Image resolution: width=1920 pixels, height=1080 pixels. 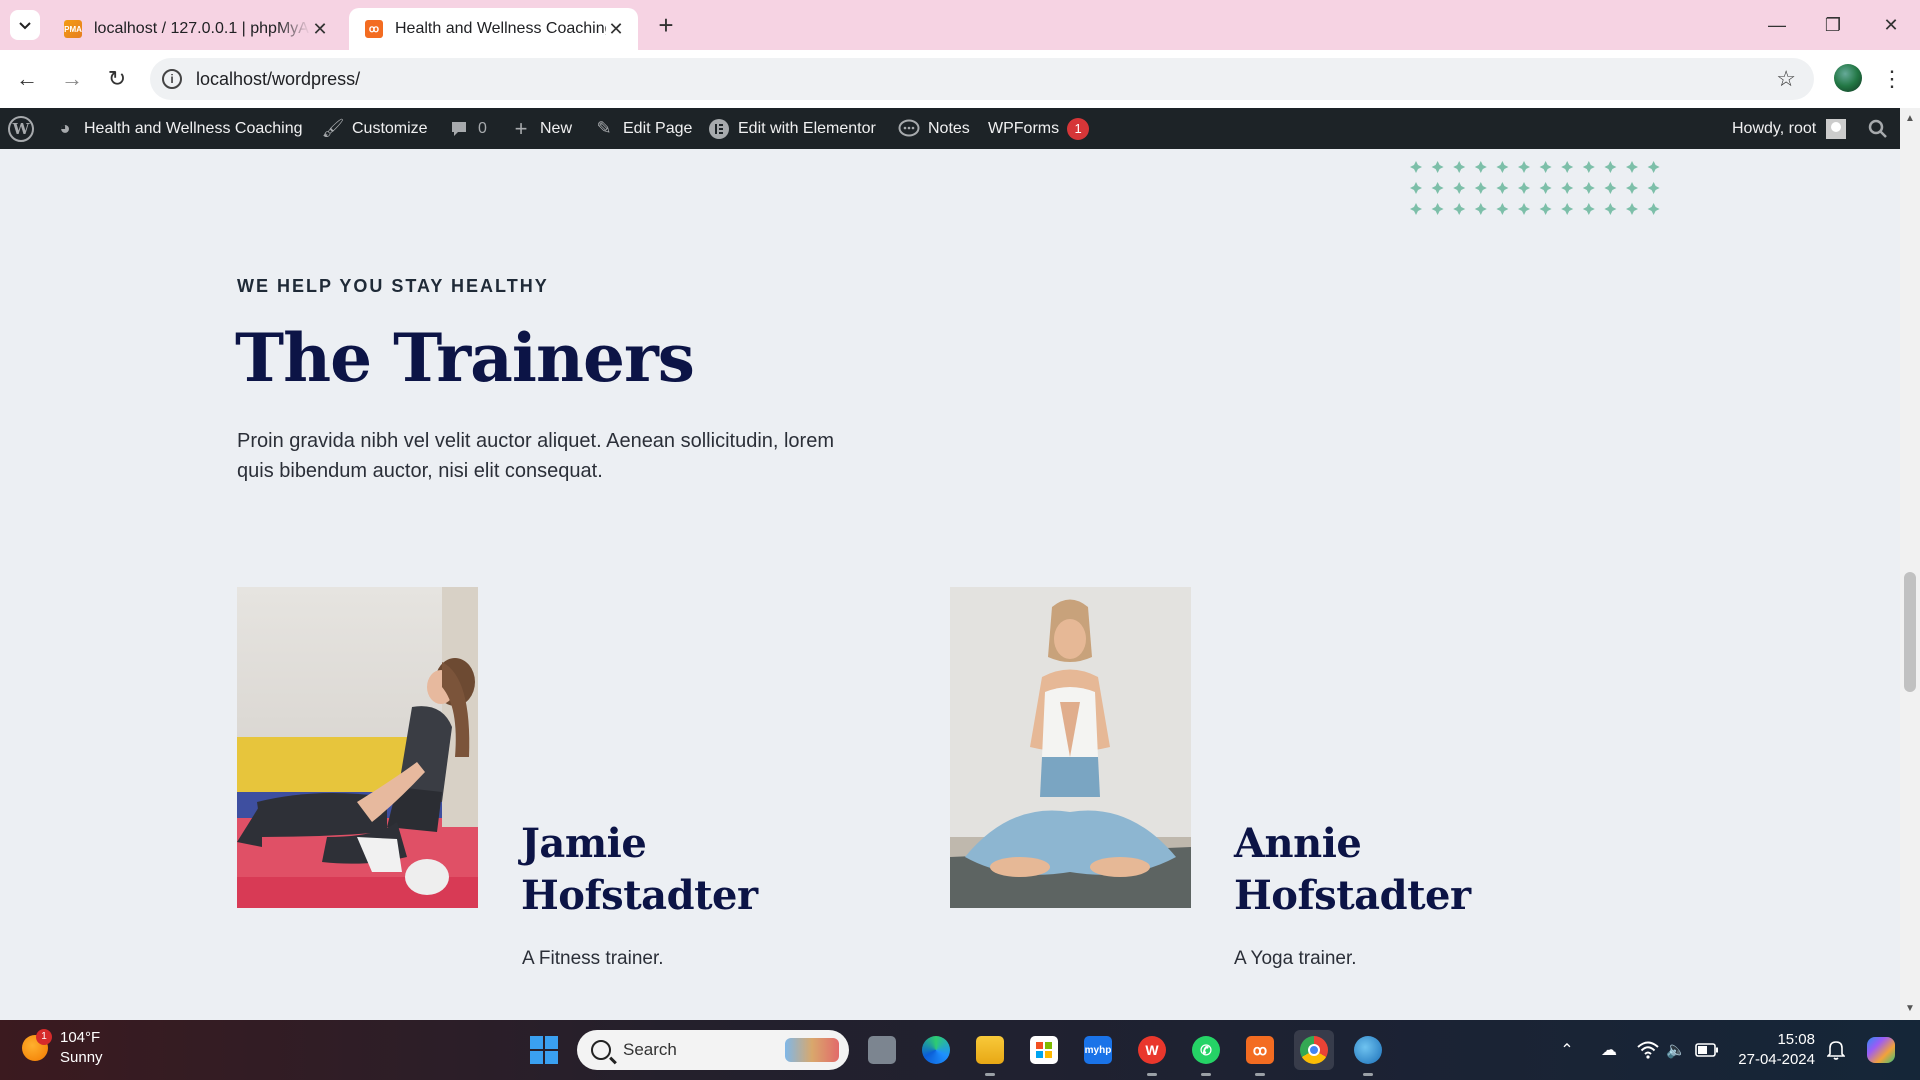 What do you see at coordinates (193, 128) in the screenshot?
I see `site-name-label: Health and Wellness Coaching` at bounding box center [193, 128].